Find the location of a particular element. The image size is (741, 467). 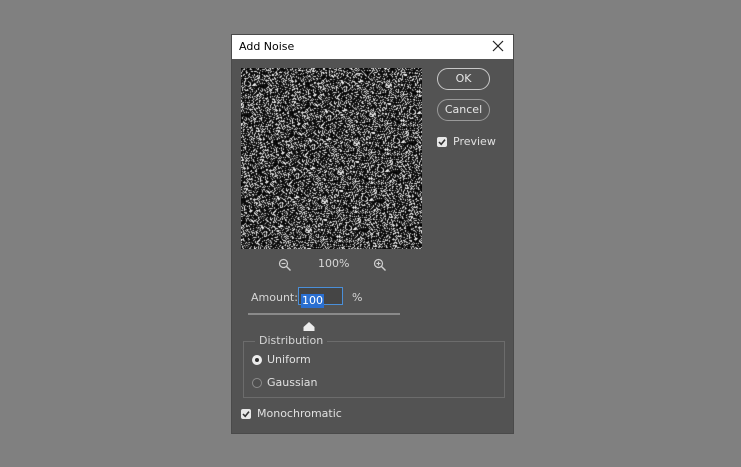

close-icon is located at coordinates (498, 46).